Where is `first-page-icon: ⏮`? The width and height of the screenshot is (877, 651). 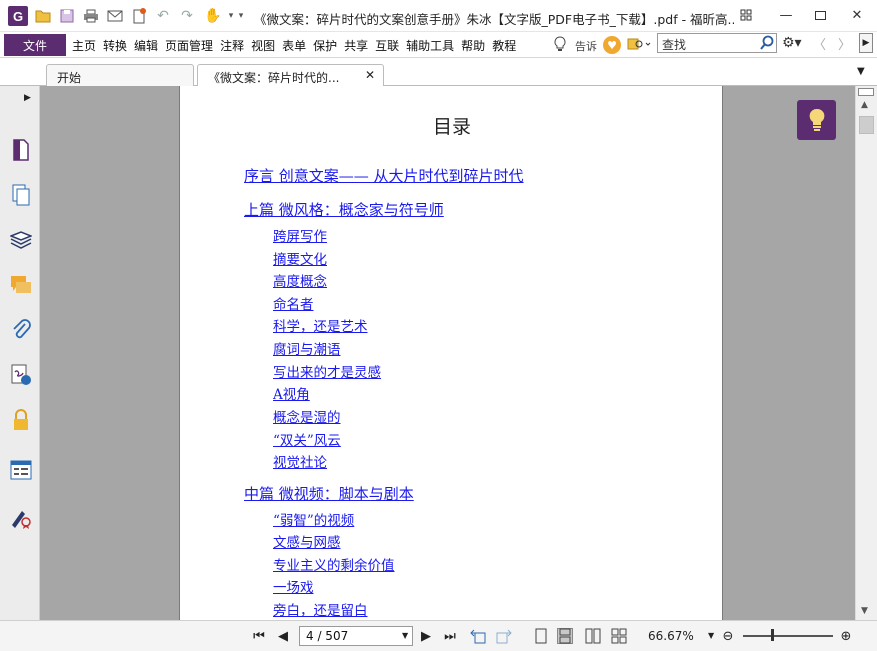
first-page-icon: ⏮ is located at coordinates (259, 636).